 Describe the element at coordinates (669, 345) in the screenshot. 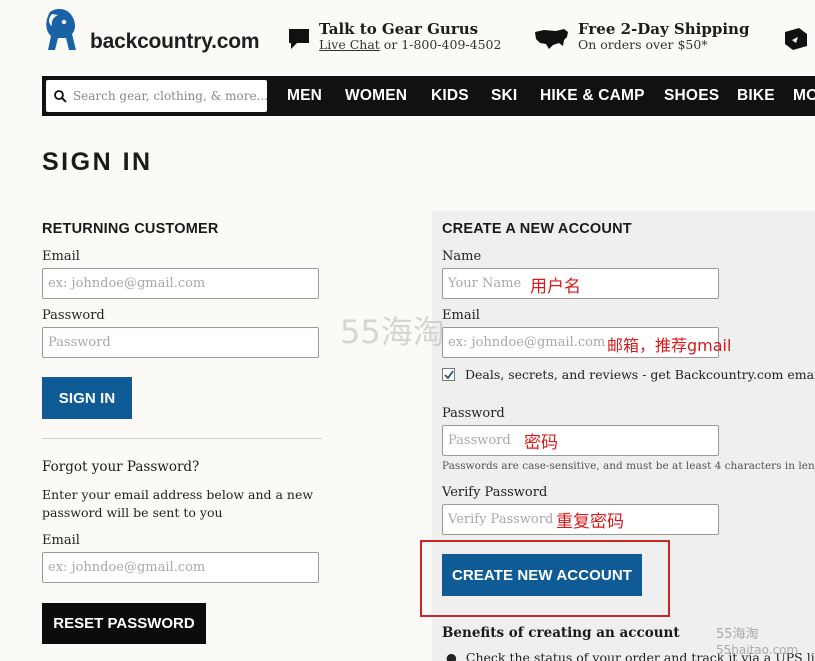

I see `email-annotation: 邮箱，推荐gmail` at that location.